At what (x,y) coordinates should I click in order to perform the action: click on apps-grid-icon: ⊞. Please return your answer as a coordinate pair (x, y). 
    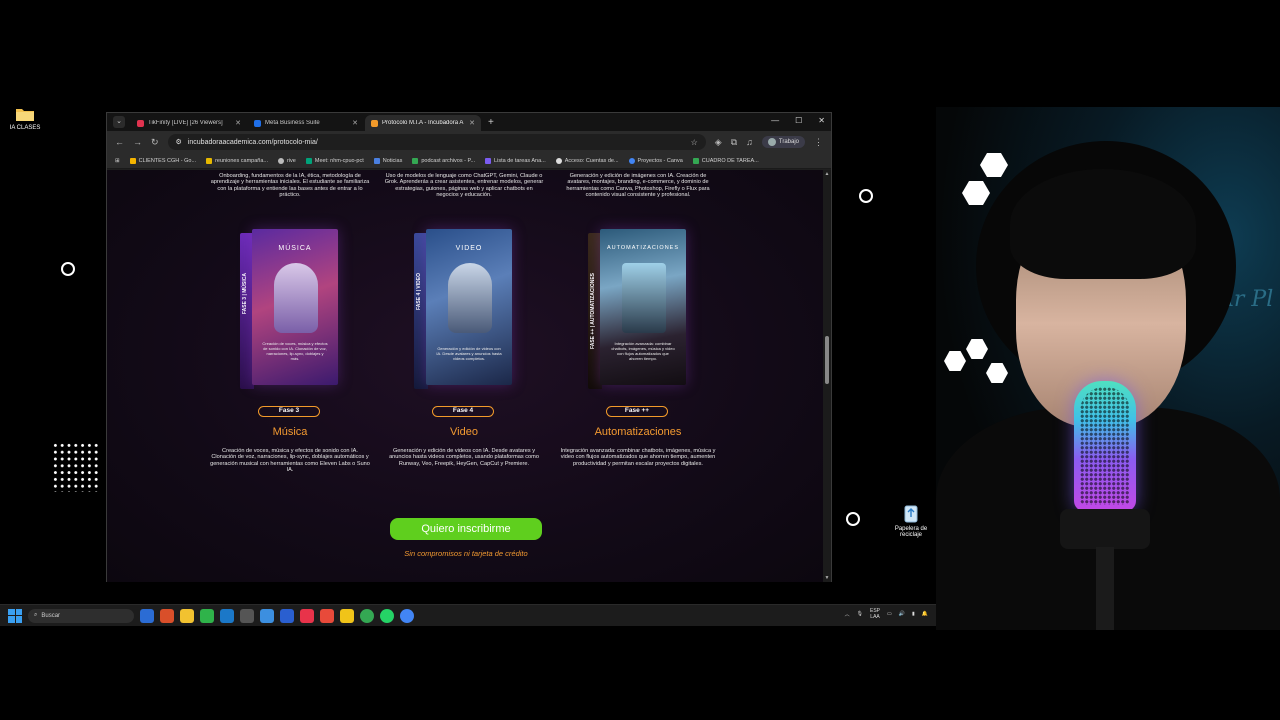
    Looking at the image, I should click on (117, 161).